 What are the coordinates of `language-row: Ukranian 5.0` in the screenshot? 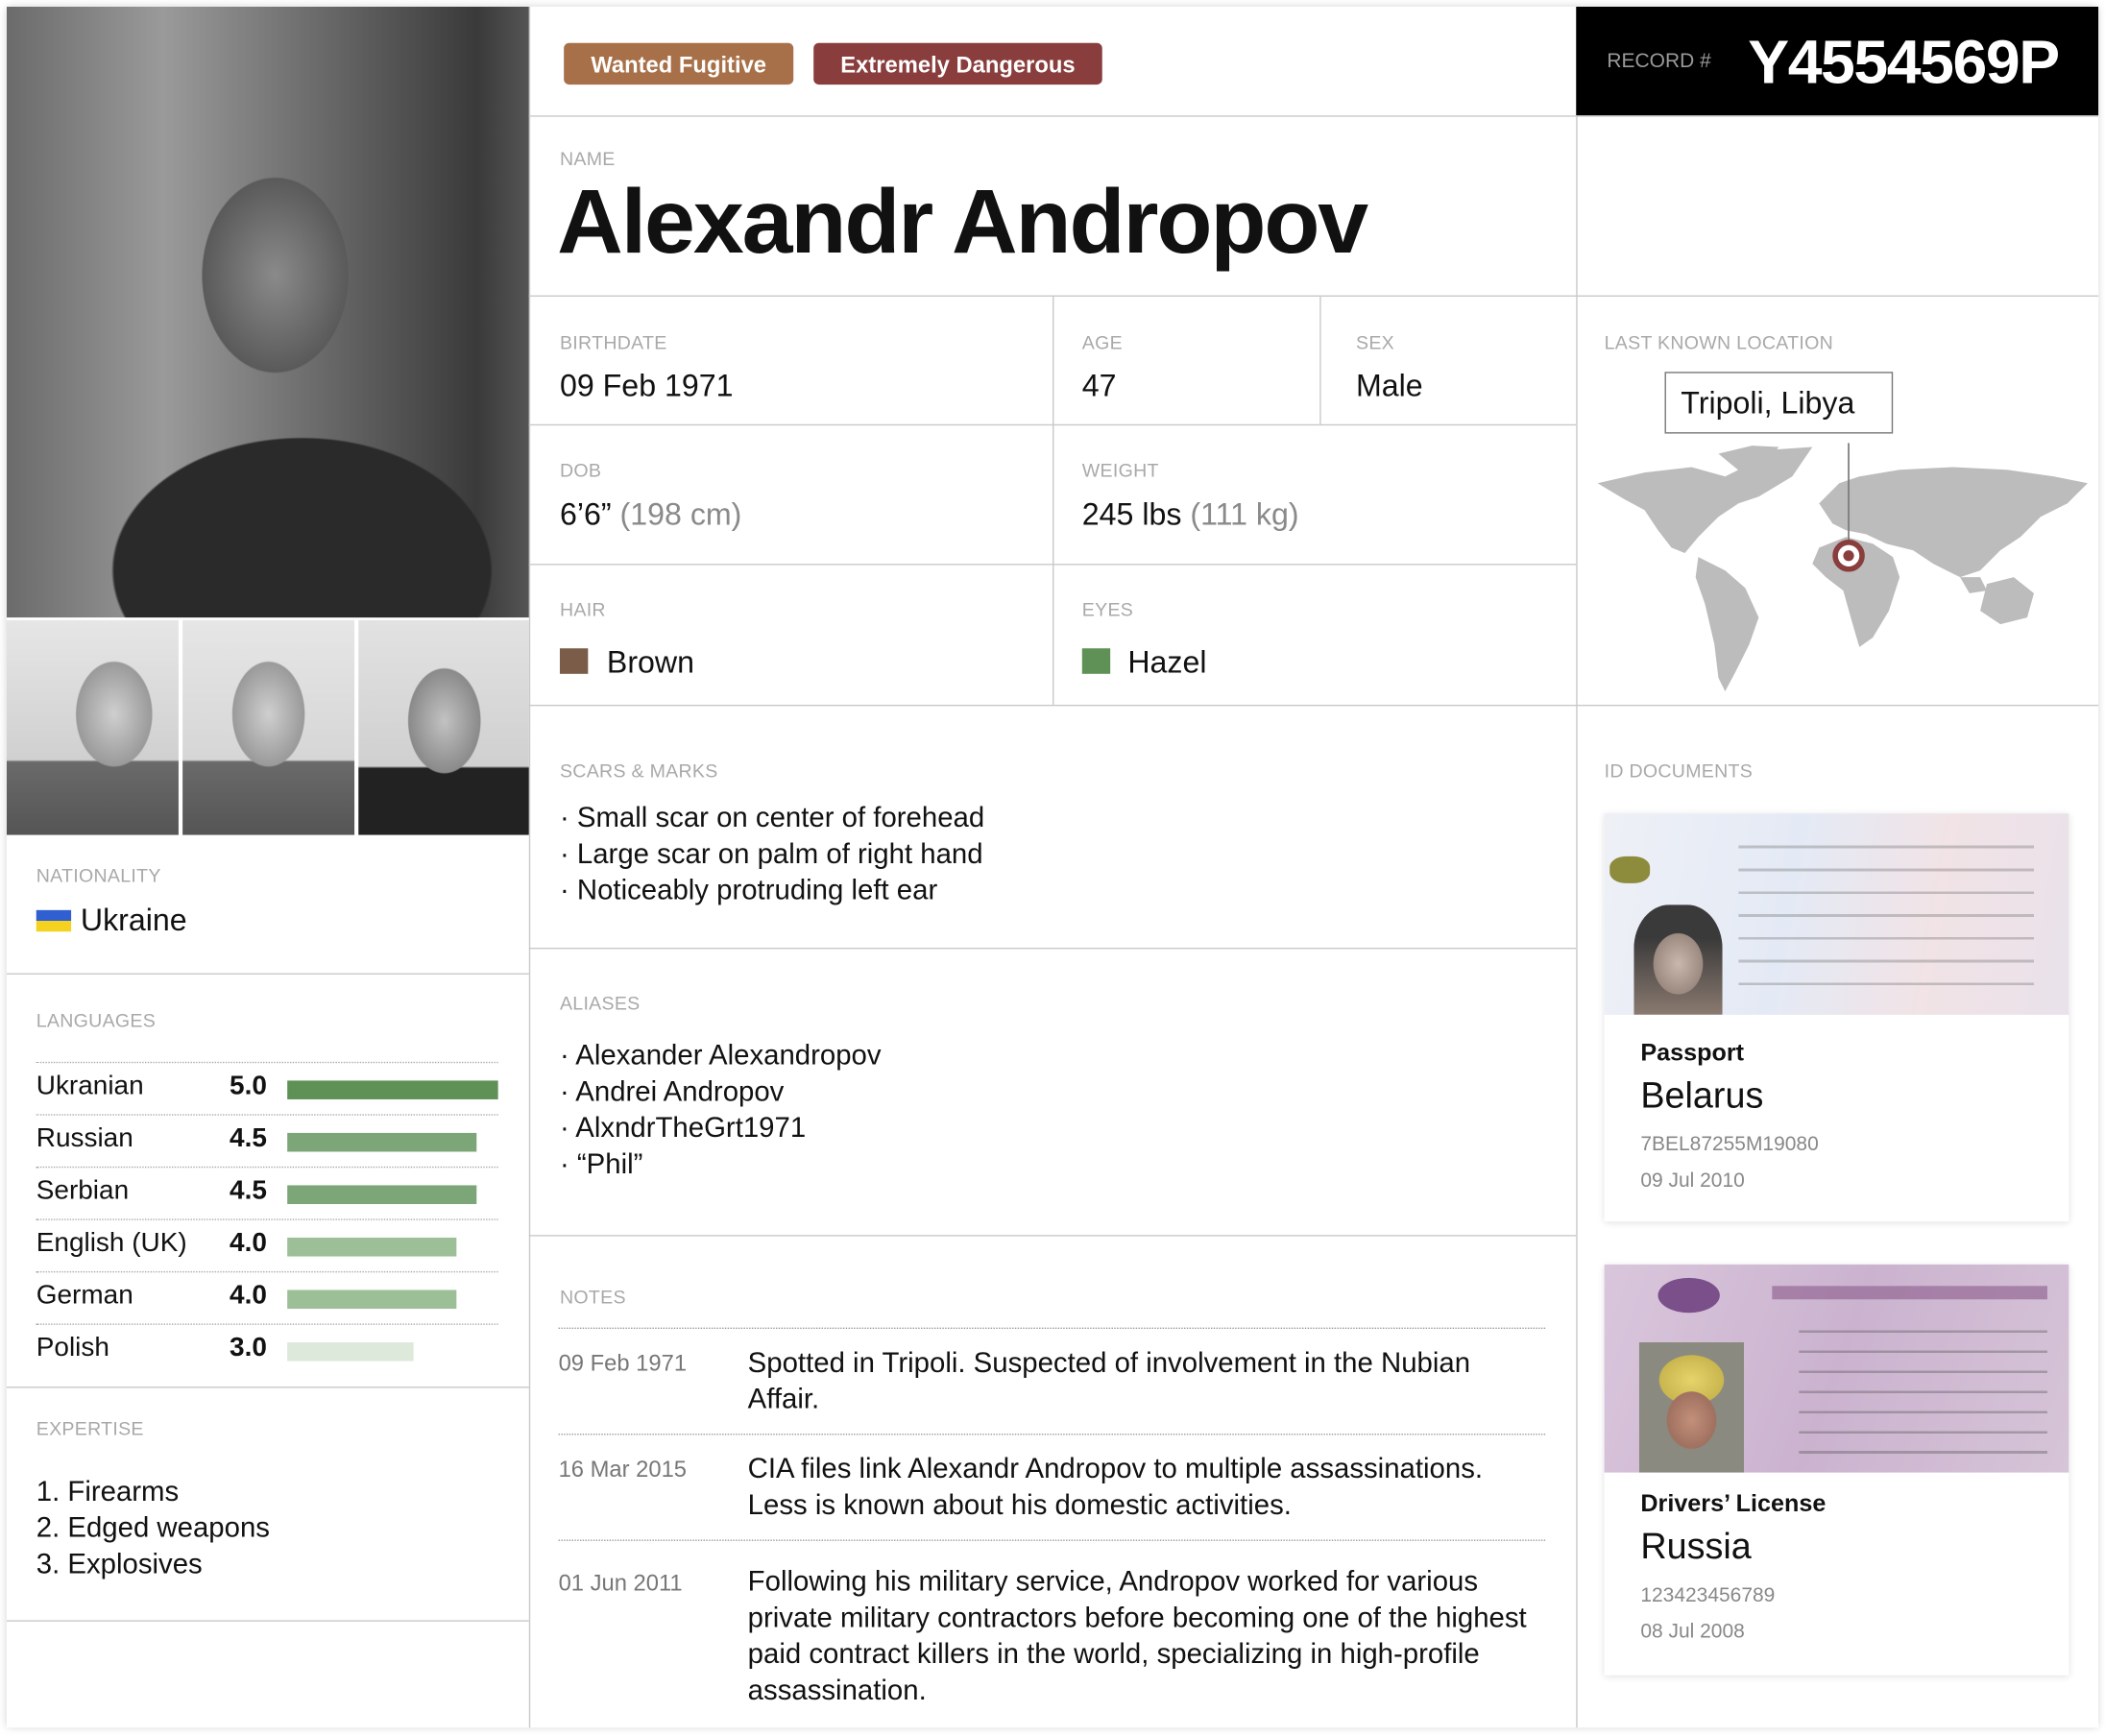 It's located at (267, 1088).